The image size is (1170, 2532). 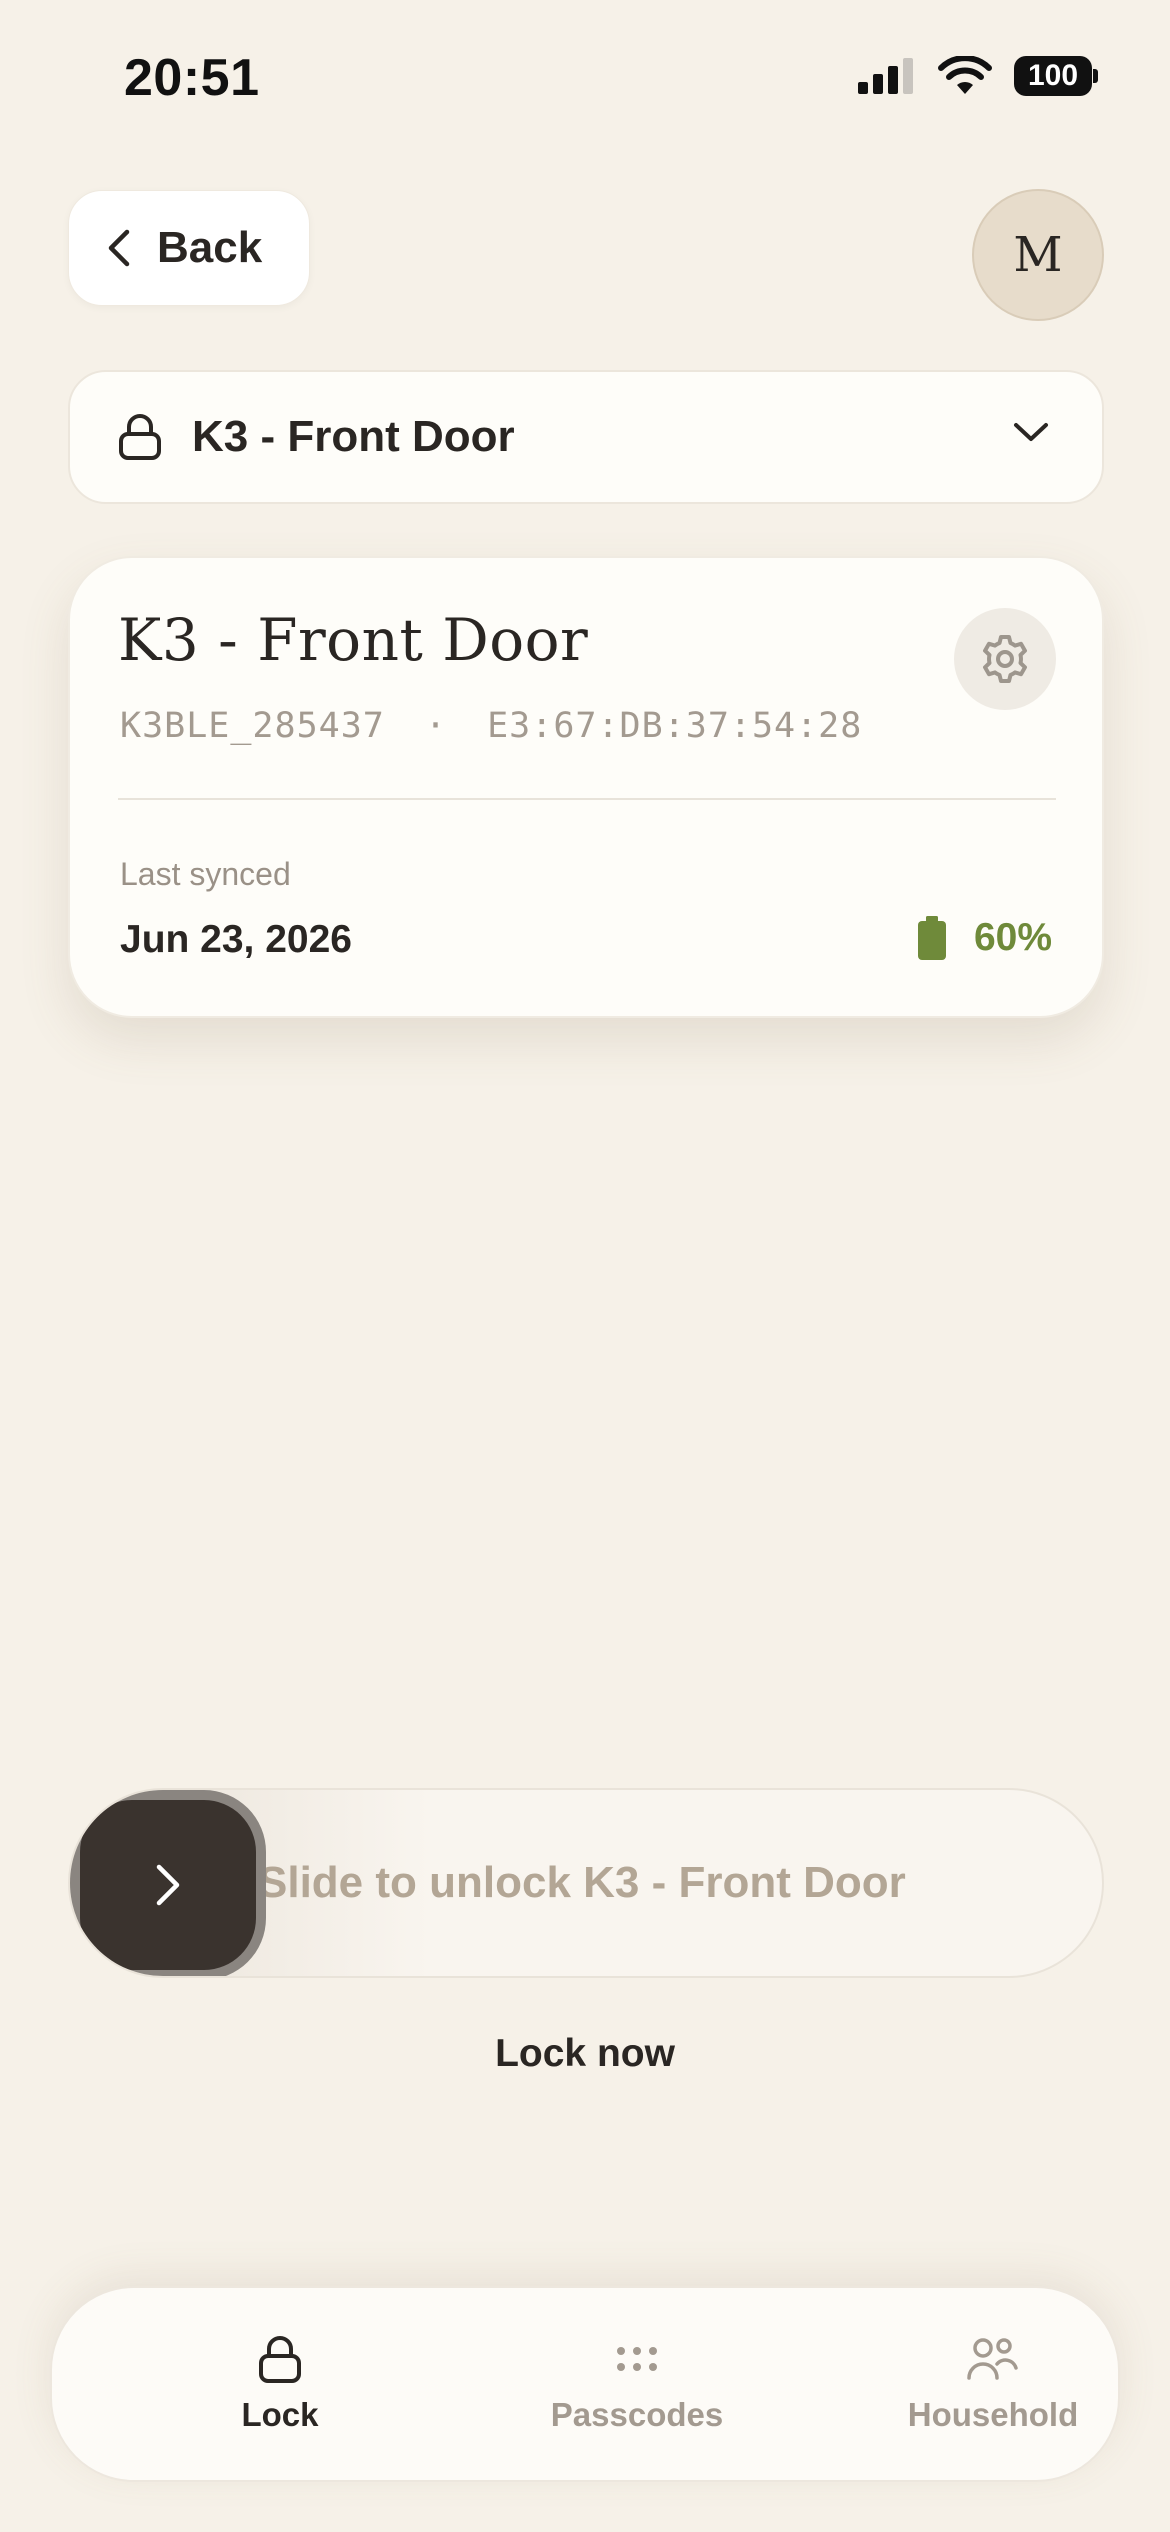 I want to click on battery-icon, so click(x=931, y=938).